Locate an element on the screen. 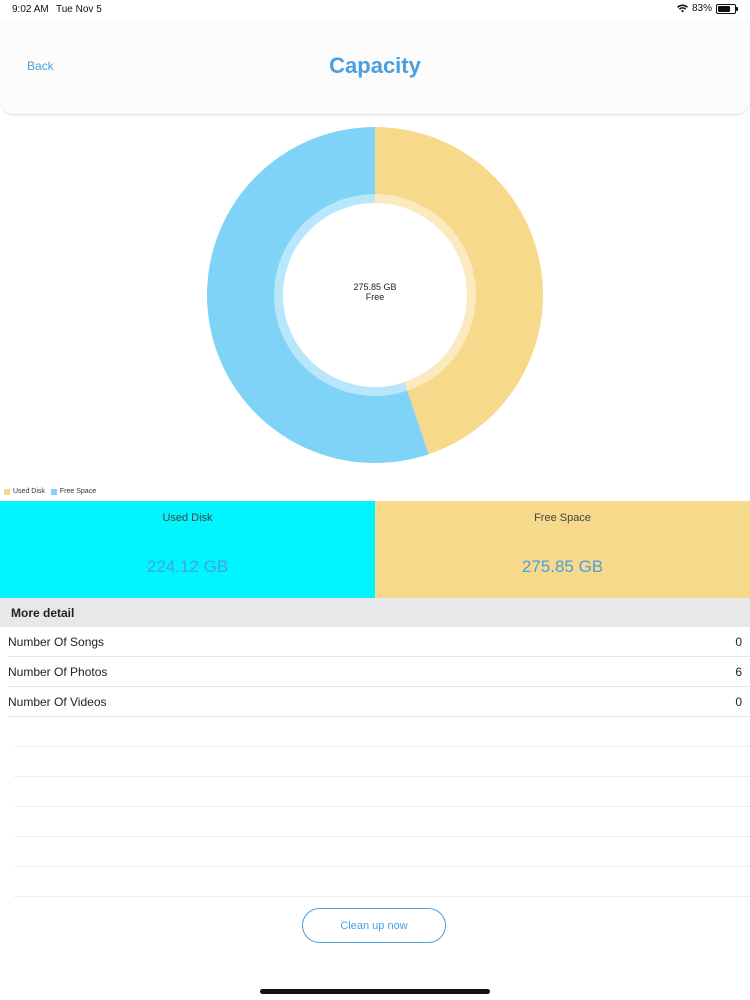 The image size is (750, 1000). navigation-bar: Back Capacity is located at coordinates (375, 67).